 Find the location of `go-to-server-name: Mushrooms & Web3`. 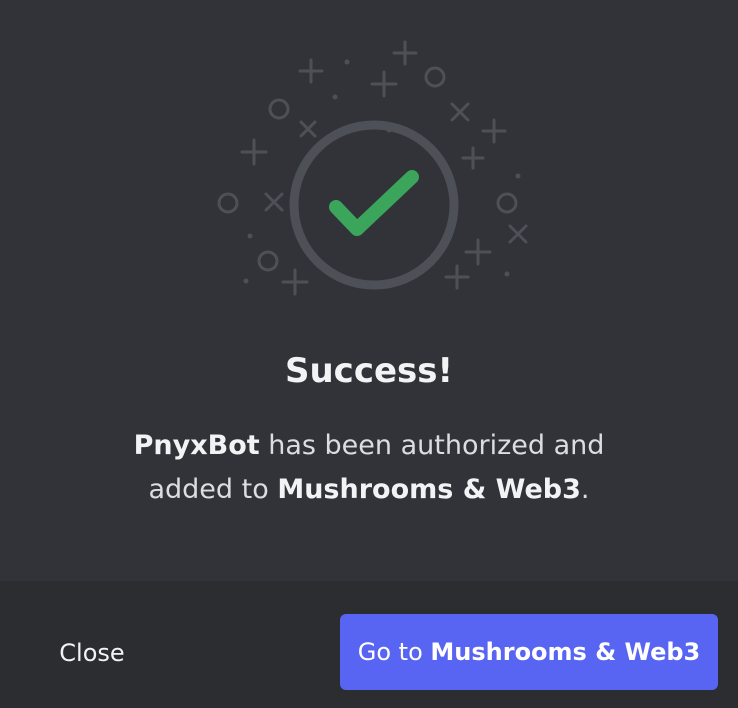

go-to-server-name: Mushrooms & Web3 is located at coordinates (565, 652).